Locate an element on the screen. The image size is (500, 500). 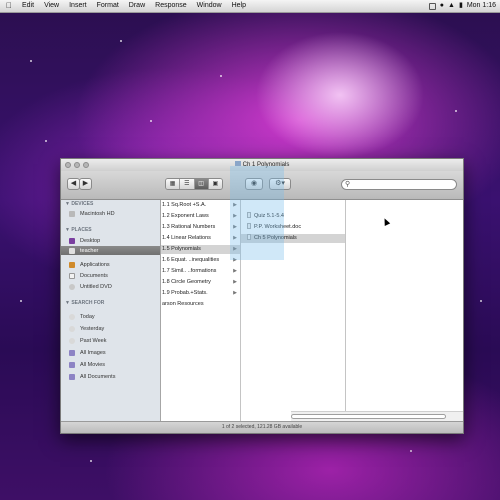
list-item: 1.4 Linear Relations ▶ is located at coordinates (200, 238).